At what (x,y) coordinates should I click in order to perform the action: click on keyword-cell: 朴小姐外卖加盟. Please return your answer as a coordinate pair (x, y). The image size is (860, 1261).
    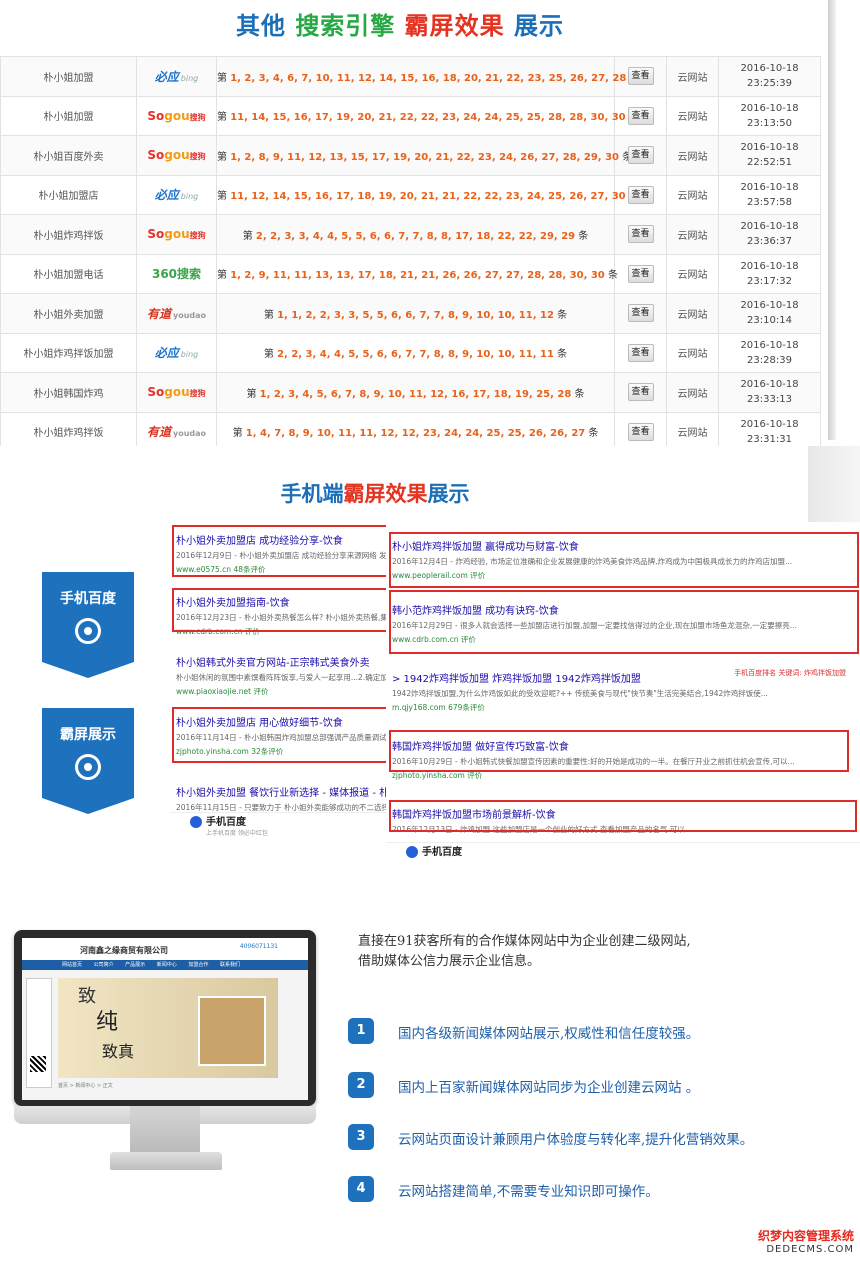
    Looking at the image, I should click on (68, 313).